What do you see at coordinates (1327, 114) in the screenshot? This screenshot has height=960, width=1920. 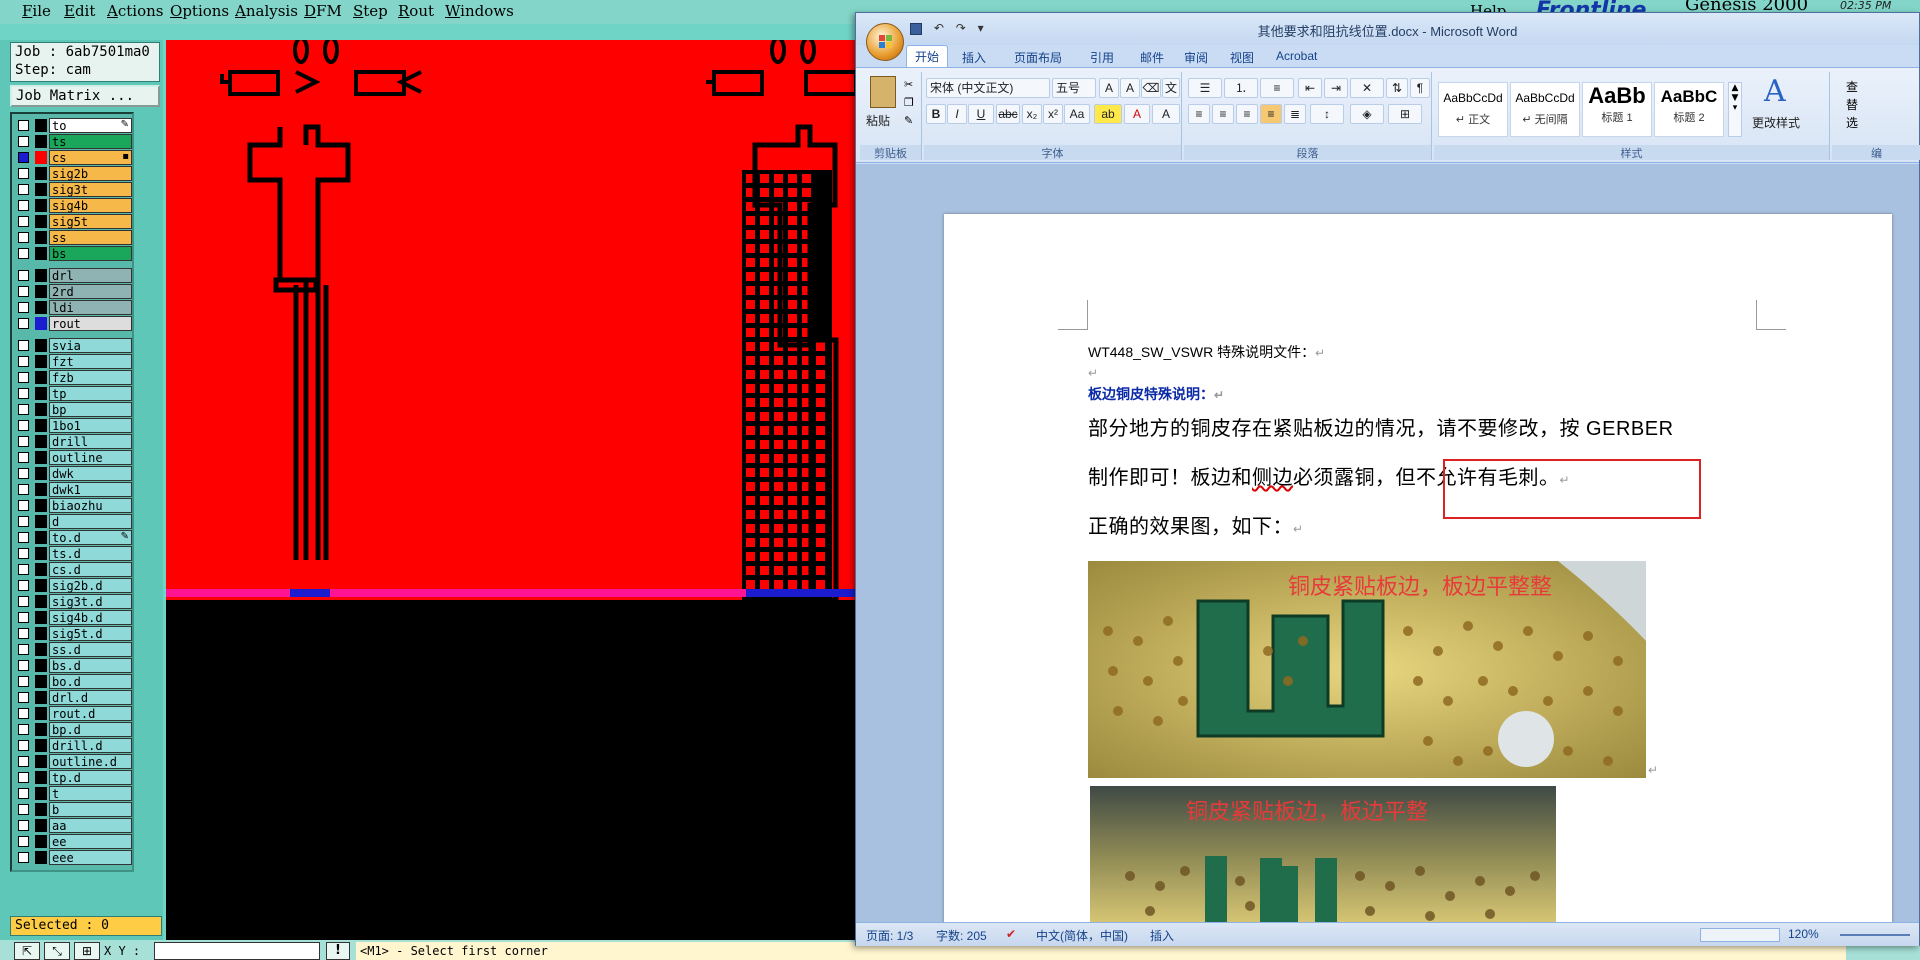 I see `line-spacing-icon: ↕` at bounding box center [1327, 114].